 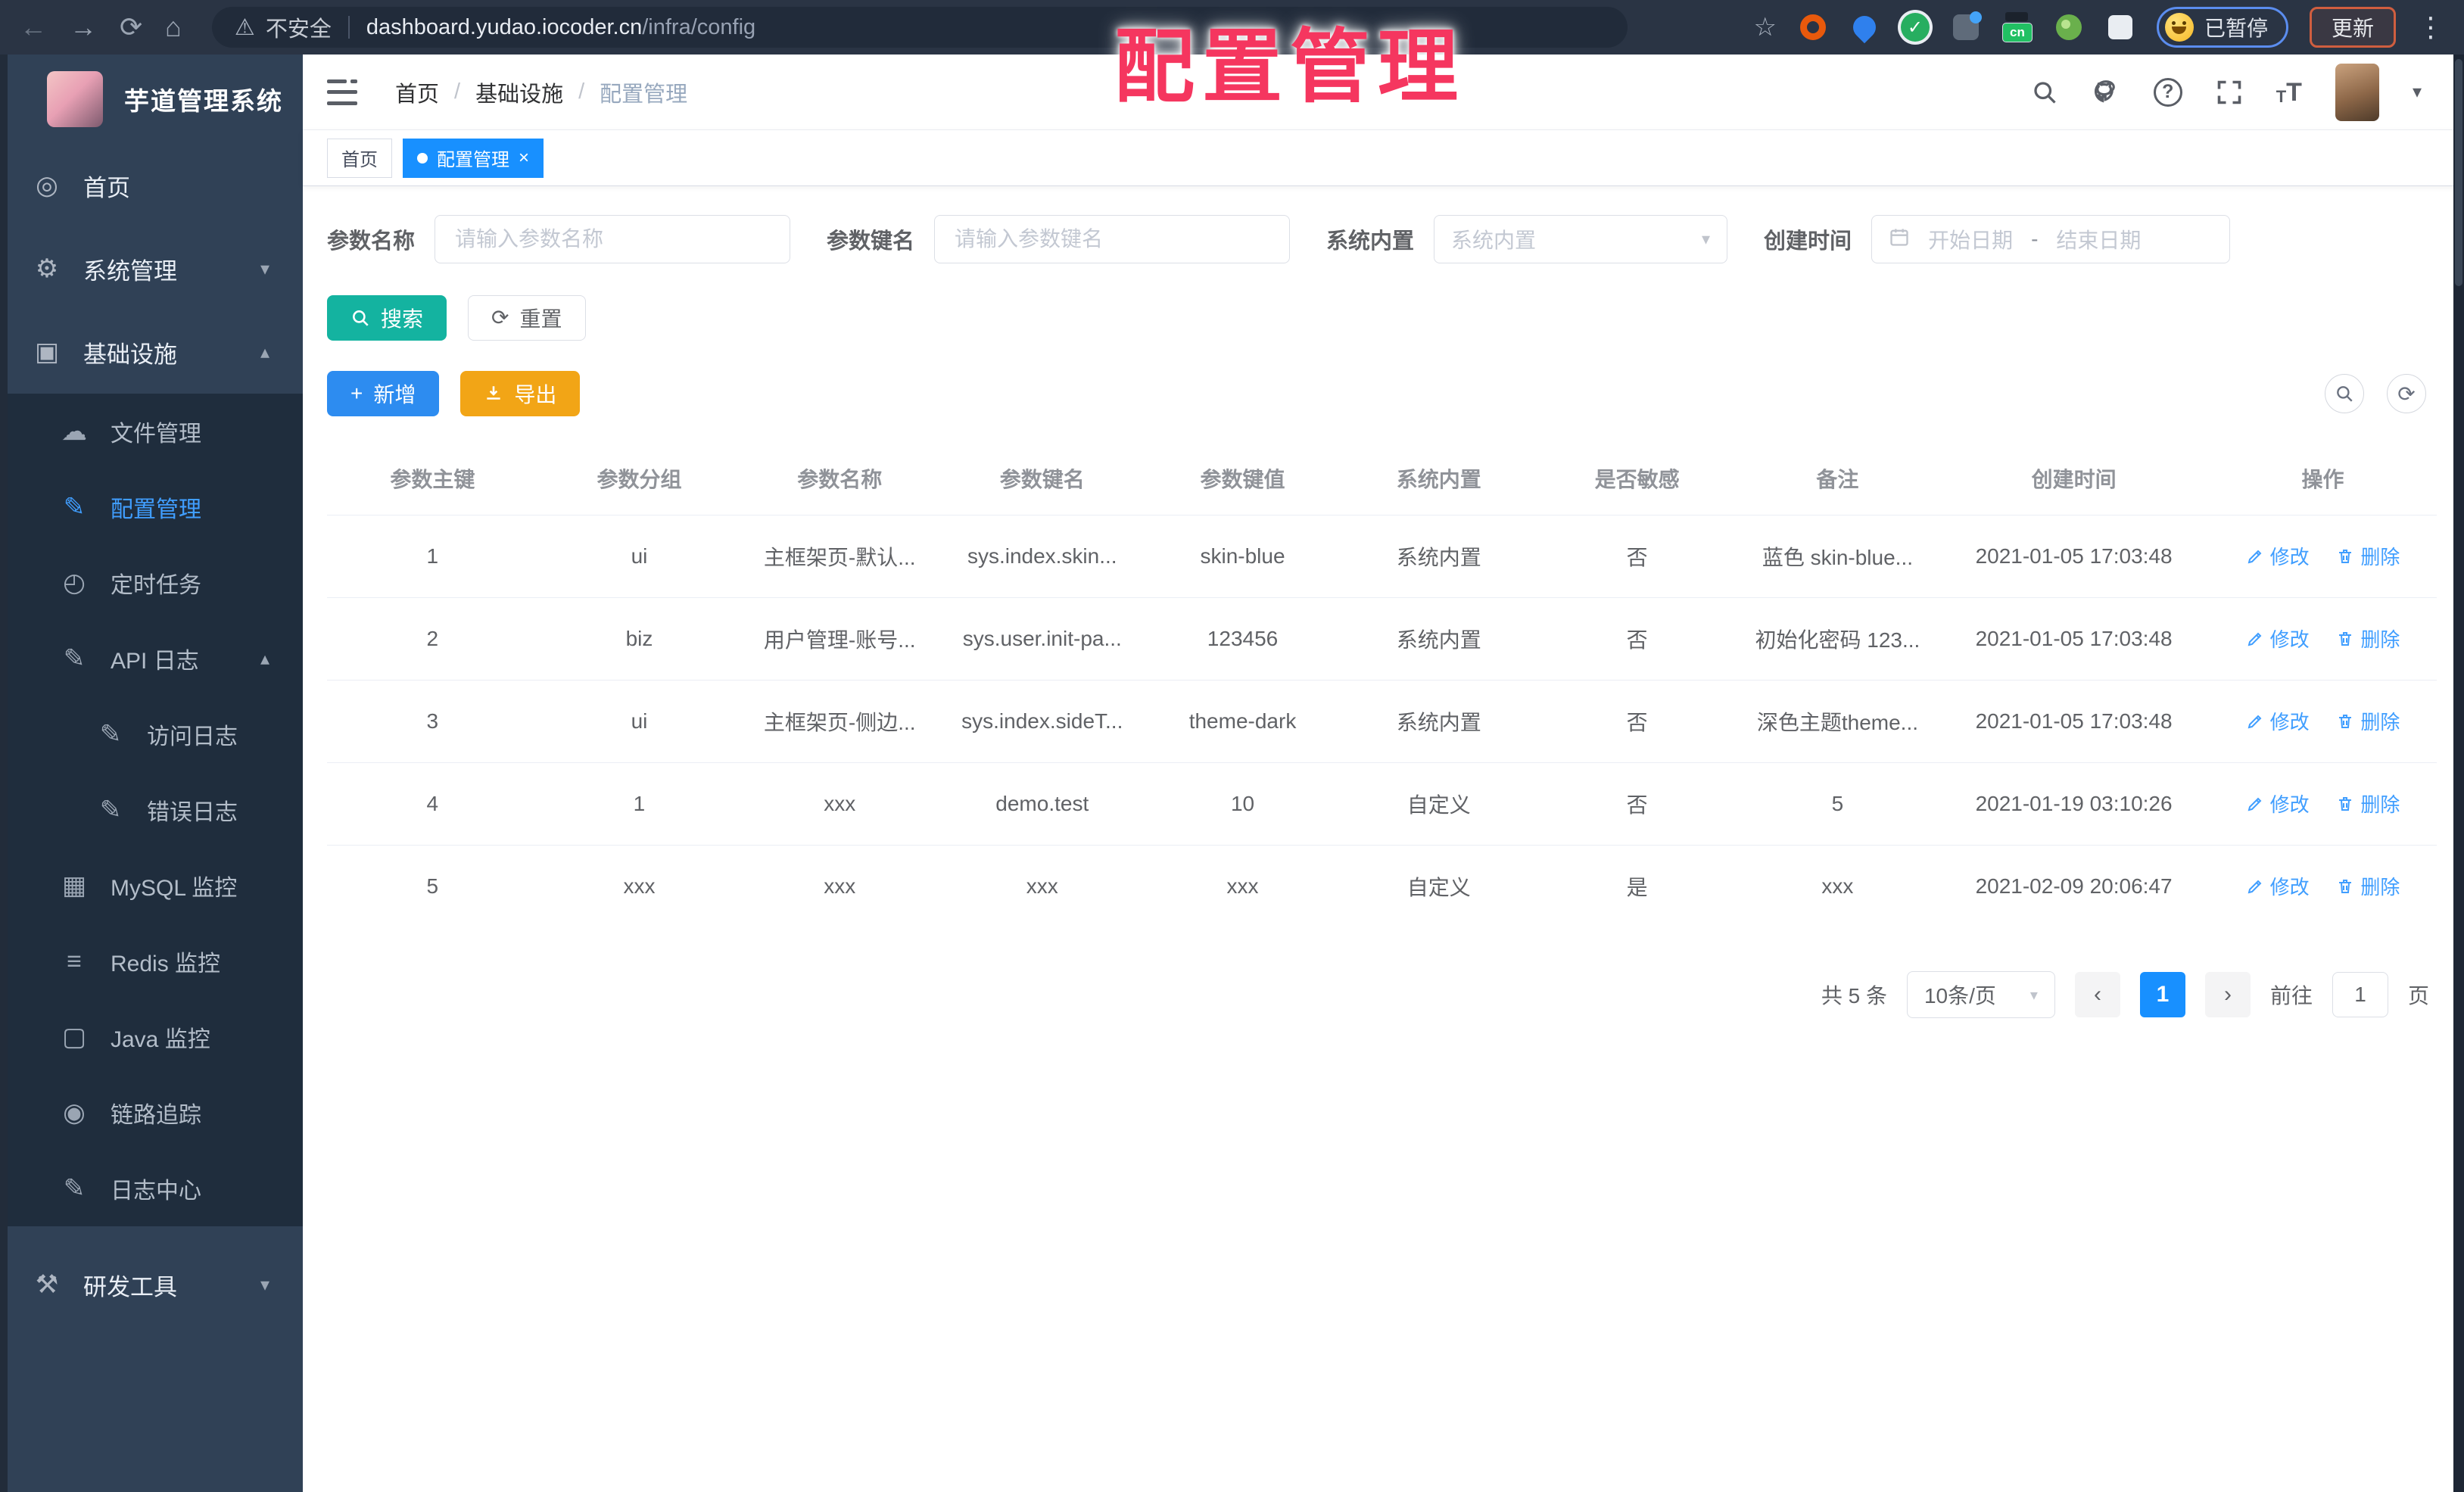 I want to click on sidebar-menu-item: ☁ 文件管理, so click(x=155, y=431).